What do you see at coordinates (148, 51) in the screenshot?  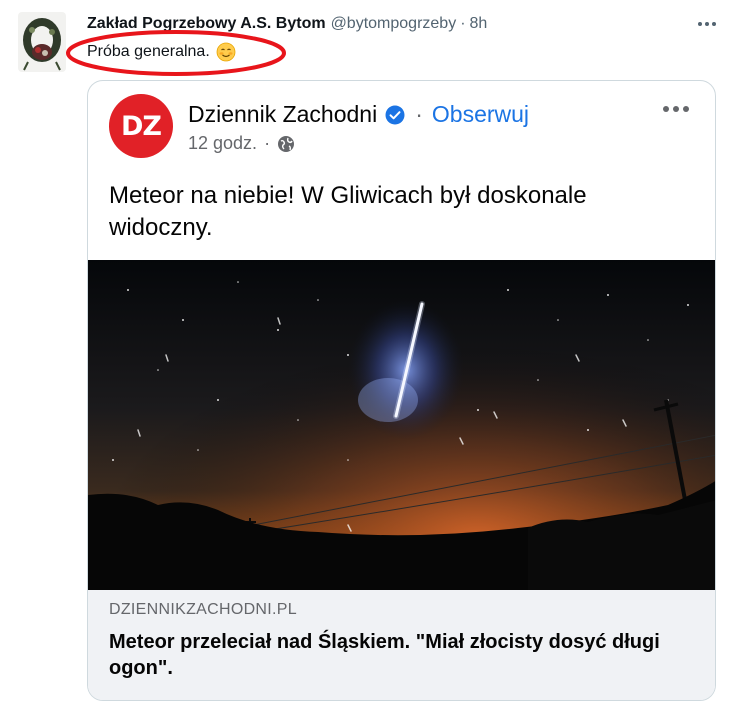 I see `tweet-text-content: Próba generalna.` at bounding box center [148, 51].